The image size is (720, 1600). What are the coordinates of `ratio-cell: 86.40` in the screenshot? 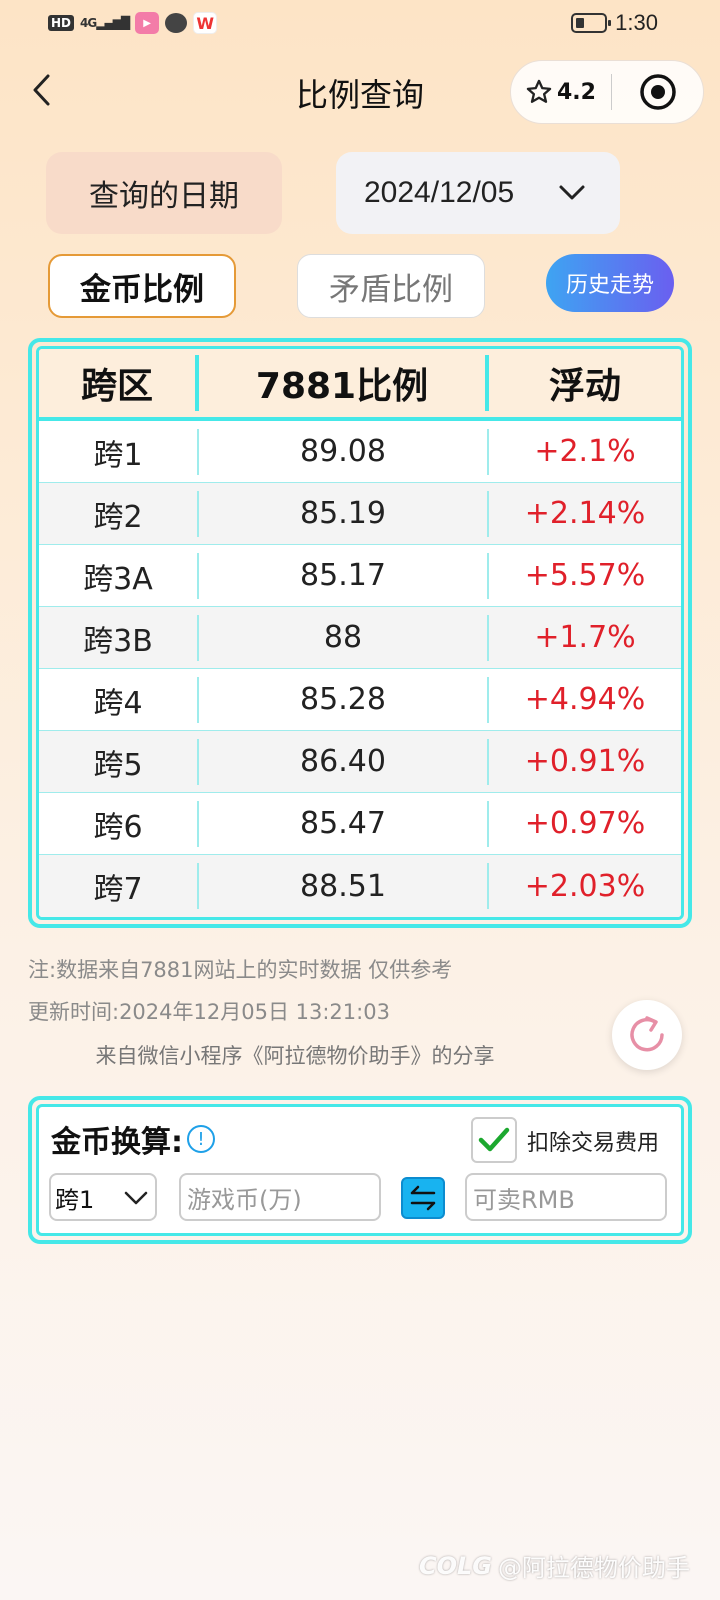 It's located at (344, 761).